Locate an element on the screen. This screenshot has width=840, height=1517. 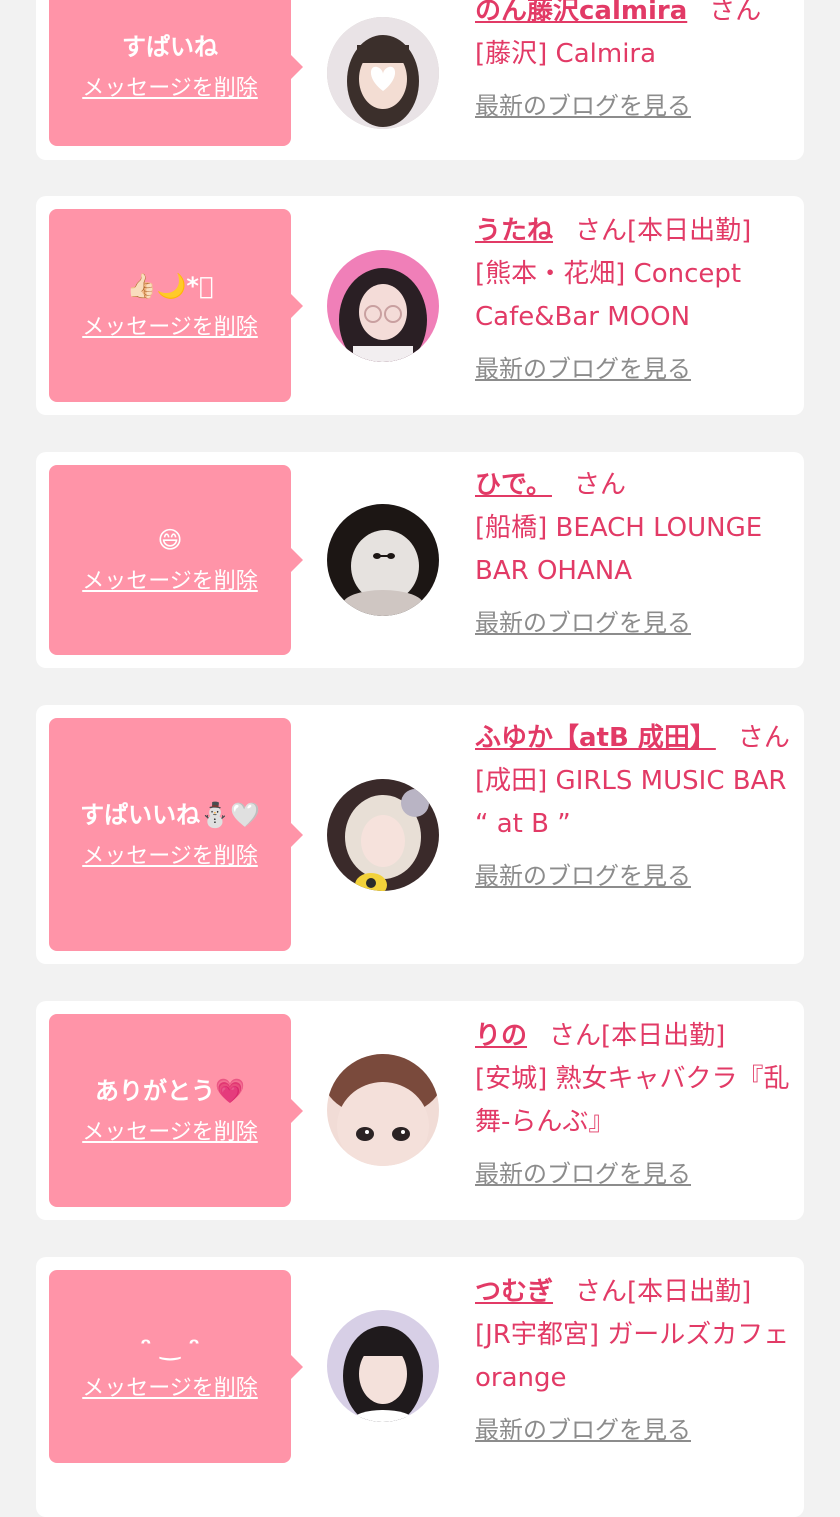
name-line: ひで。 さん is located at coordinates (635, 485).